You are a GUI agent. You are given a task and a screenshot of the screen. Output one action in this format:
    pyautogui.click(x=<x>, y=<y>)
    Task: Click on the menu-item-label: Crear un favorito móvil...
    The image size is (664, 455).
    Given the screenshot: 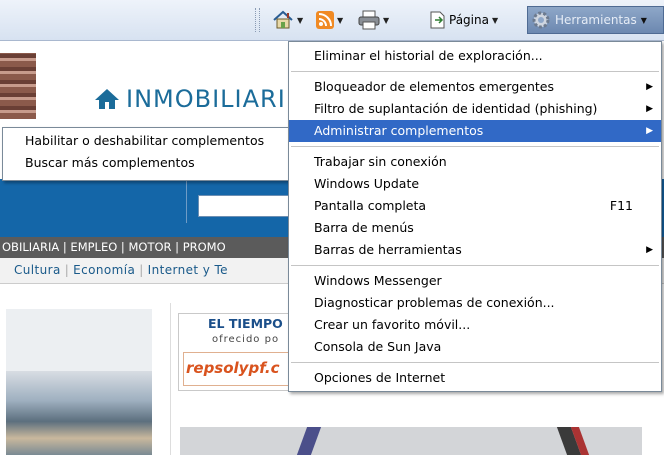 What is the action you would take?
    pyautogui.click(x=392, y=324)
    